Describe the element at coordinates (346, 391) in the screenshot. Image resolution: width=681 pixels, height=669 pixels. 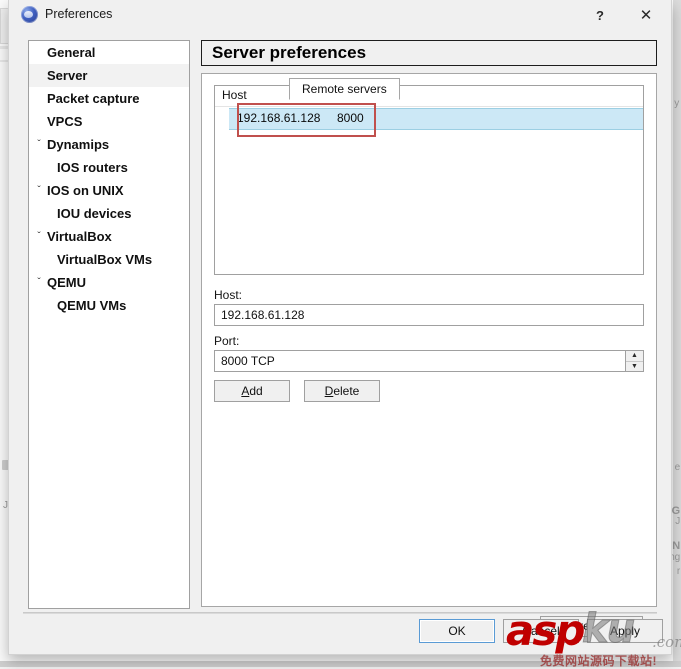
I see `delete-label-rest: elete` at that location.